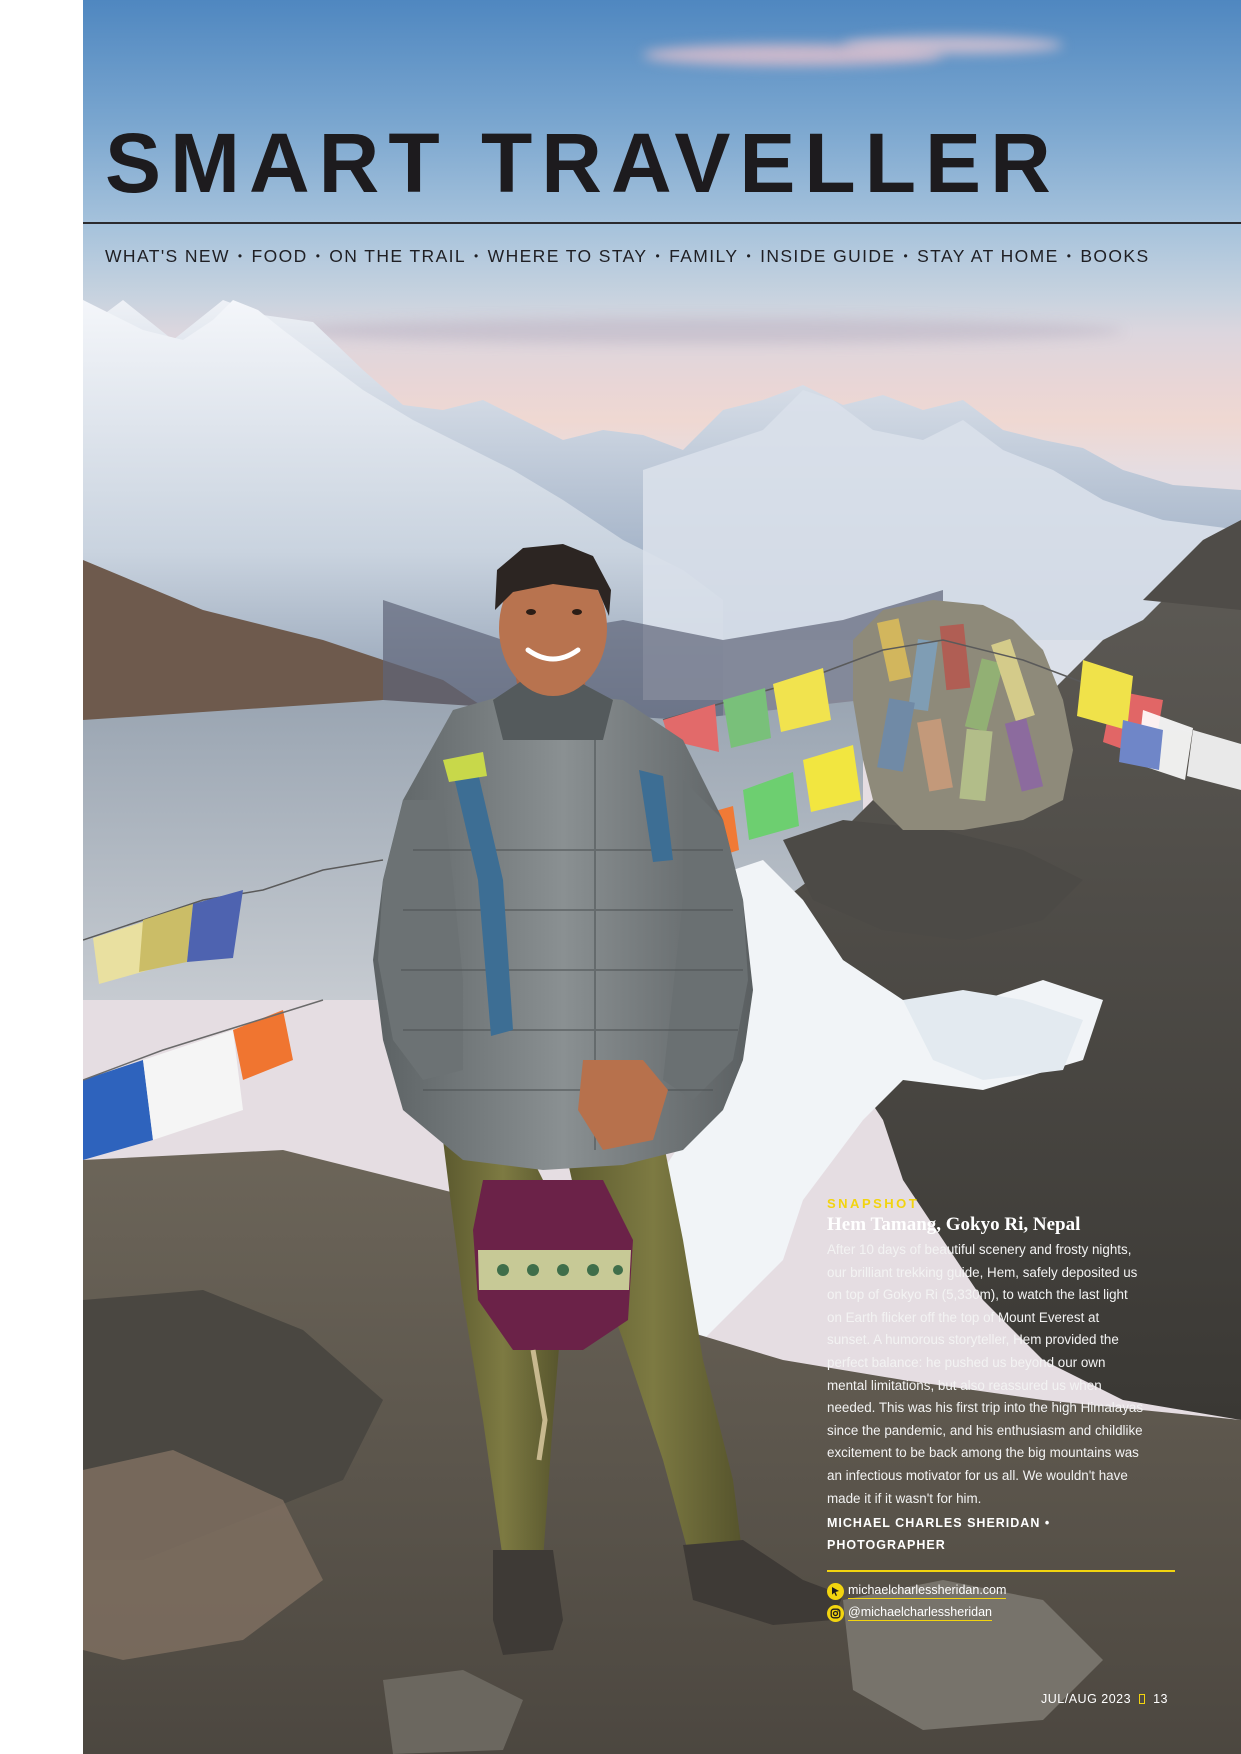 Image resolution: width=1241 pixels, height=1754 pixels. I want to click on folio-square-icon, so click(1142, 1699).